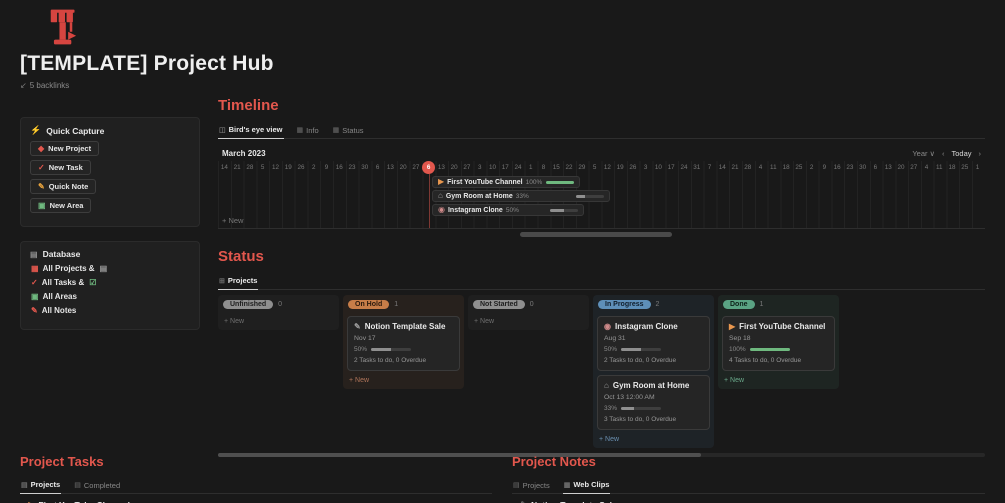  What do you see at coordinates (110, 296) in the screenshot?
I see `link-all-areas: ▣ All Areas` at bounding box center [110, 296].